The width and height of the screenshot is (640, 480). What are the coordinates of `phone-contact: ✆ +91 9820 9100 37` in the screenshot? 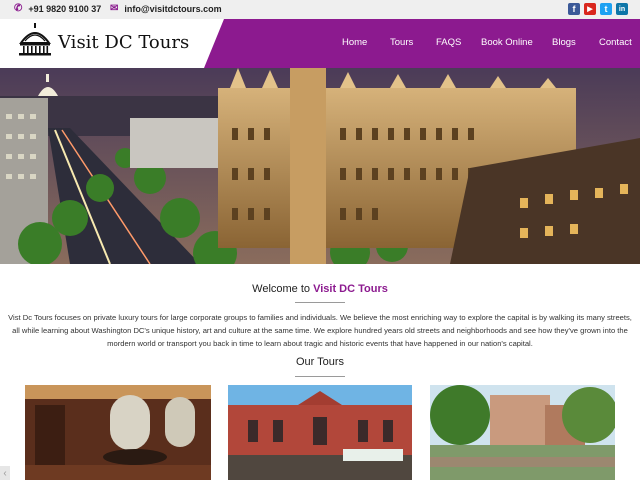 It's located at (57, 8).